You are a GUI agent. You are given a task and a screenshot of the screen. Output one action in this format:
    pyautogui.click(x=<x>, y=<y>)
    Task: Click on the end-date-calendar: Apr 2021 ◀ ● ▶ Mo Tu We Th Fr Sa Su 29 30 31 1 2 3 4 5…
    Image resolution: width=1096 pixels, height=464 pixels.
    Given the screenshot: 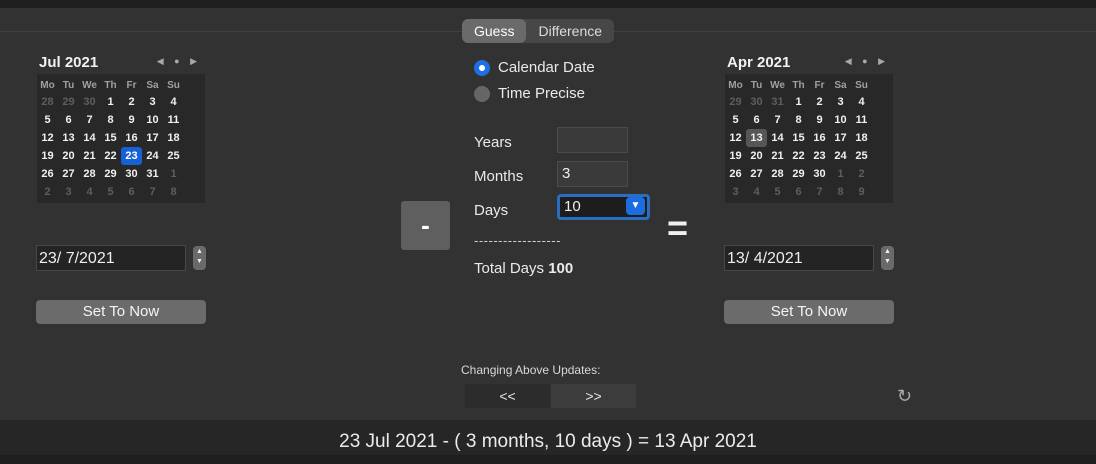 What is the action you would take?
    pyautogui.click(x=809, y=128)
    